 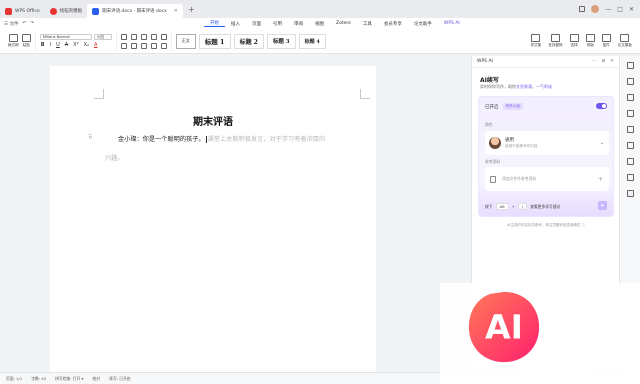 I want to click on menu-page: 页面, so click(x=256, y=24).